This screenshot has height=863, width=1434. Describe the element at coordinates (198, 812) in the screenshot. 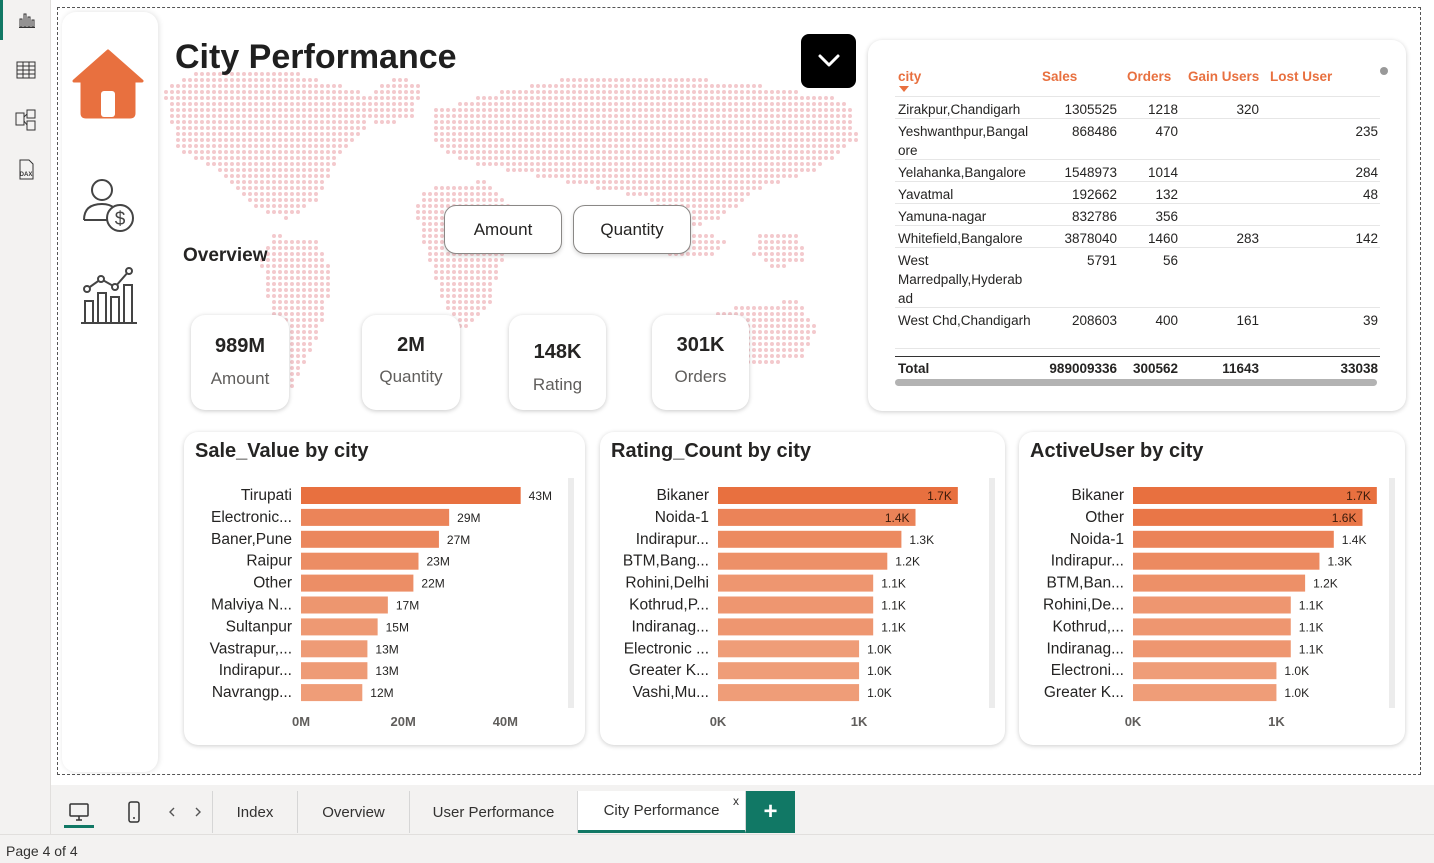

I see `tab-scroll-right-button` at that location.